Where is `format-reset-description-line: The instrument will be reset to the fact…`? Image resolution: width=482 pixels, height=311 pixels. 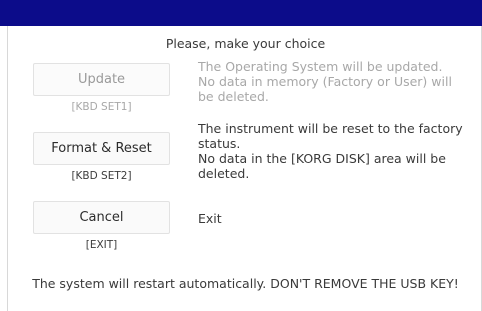
format-reset-description-line: The instrument will be reset to the fact… is located at coordinates (330, 128).